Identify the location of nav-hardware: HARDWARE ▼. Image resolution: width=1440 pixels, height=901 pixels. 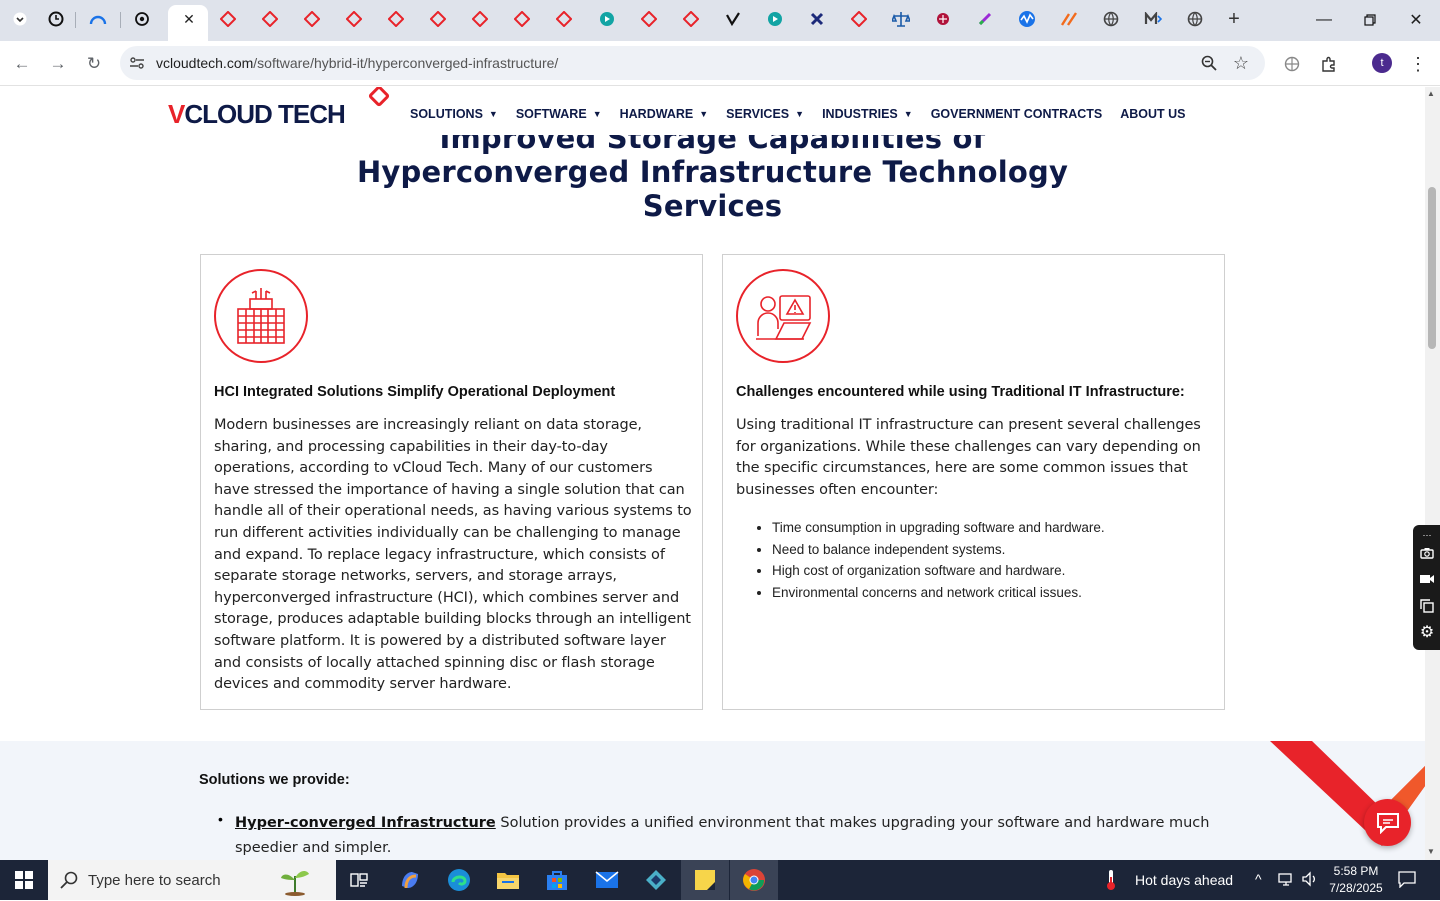
(664, 114).